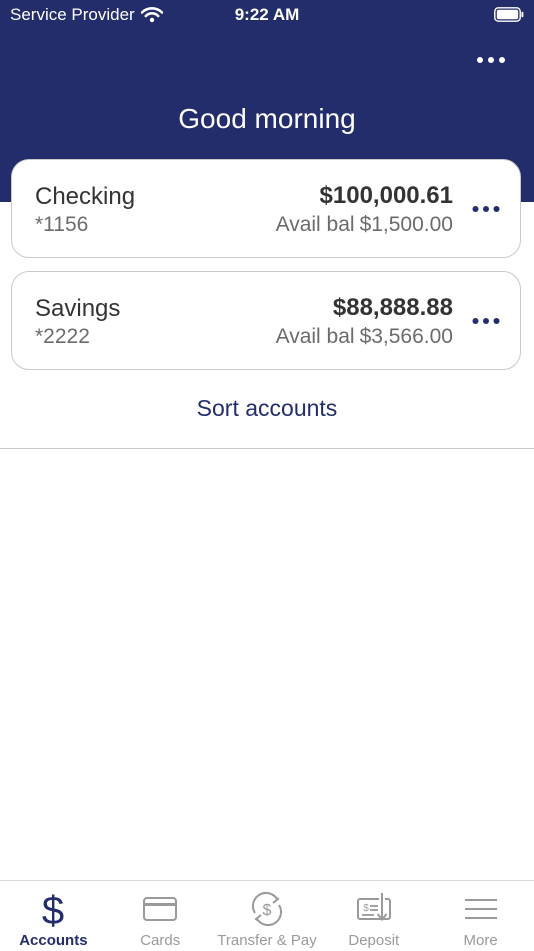  Describe the element at coordinates (491, 60) in the screenshot. I see `more-options-icon` at that location.